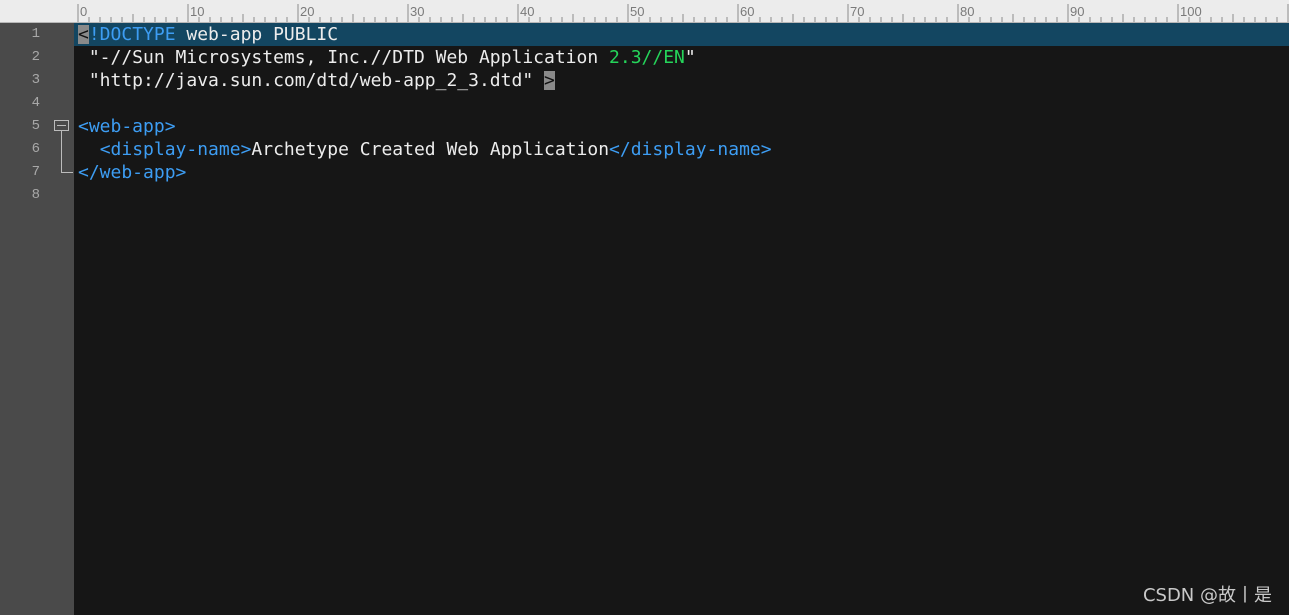  I want to click on code-line-7: </web-app>, so click(132, 172).